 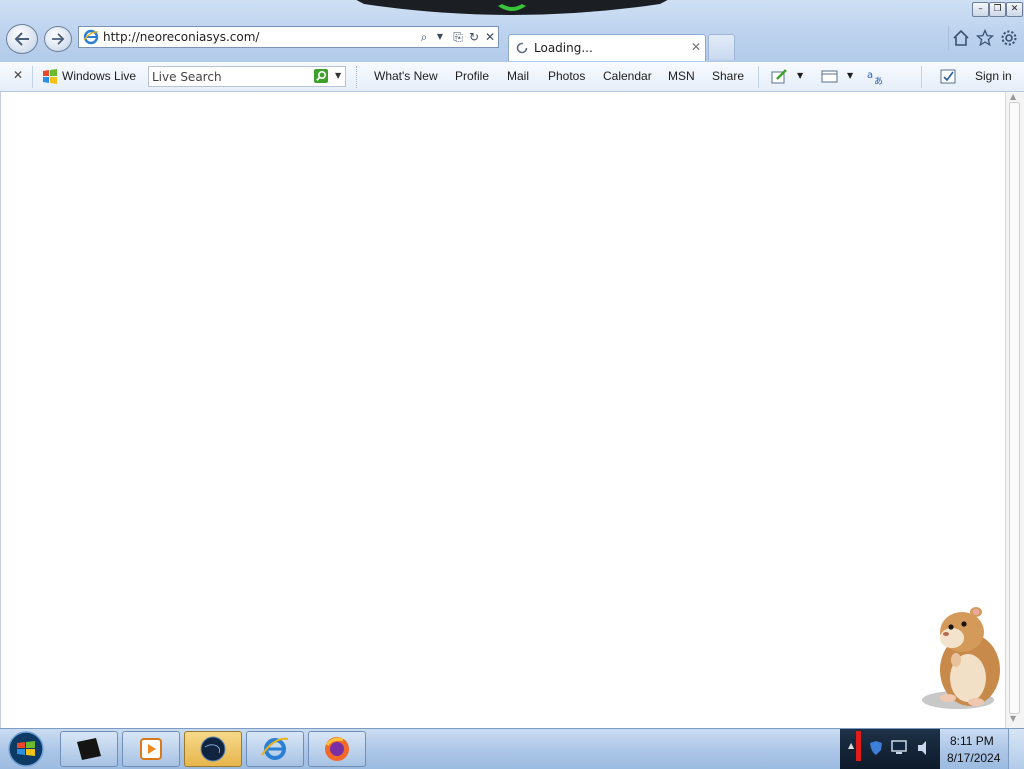 I want to click on gear-icon, so click(x=1009, y=38).